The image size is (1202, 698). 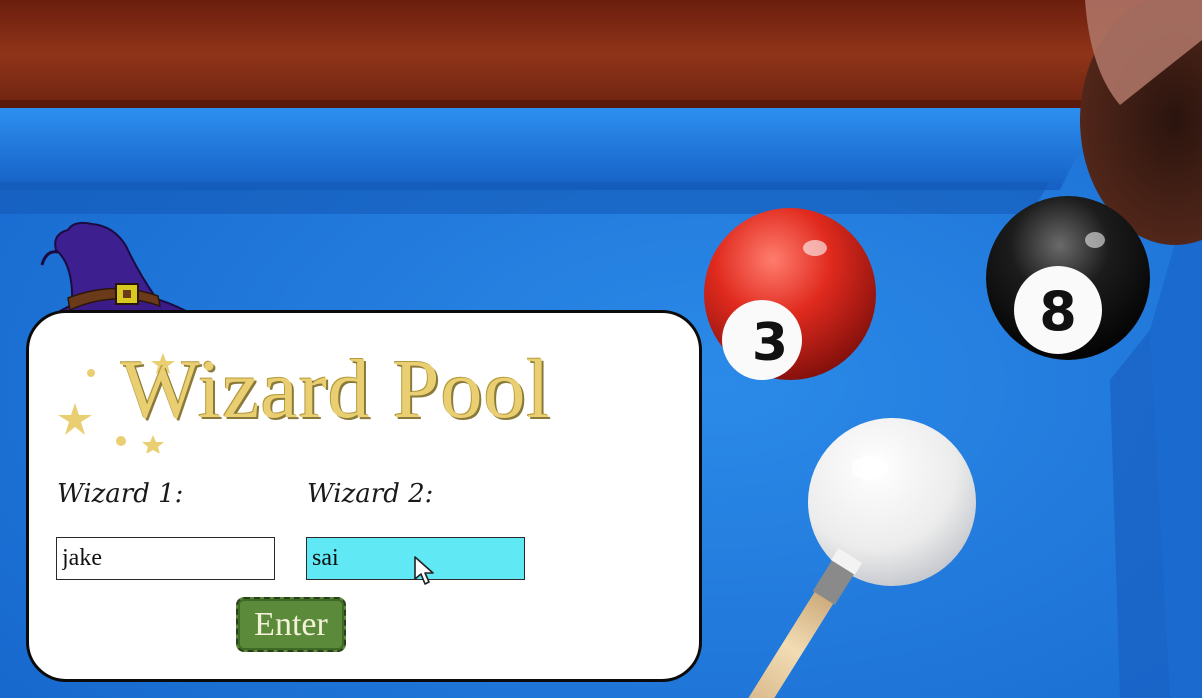 I want to click on wizard1-name-input, so click(x=165, y=558).